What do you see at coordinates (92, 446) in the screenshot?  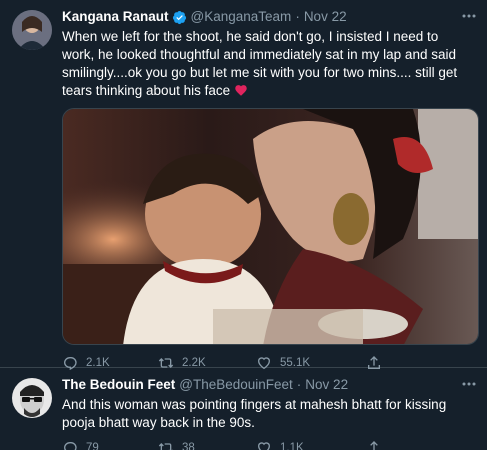 I see `reply-count: 79` at bounding box center [92, 446].